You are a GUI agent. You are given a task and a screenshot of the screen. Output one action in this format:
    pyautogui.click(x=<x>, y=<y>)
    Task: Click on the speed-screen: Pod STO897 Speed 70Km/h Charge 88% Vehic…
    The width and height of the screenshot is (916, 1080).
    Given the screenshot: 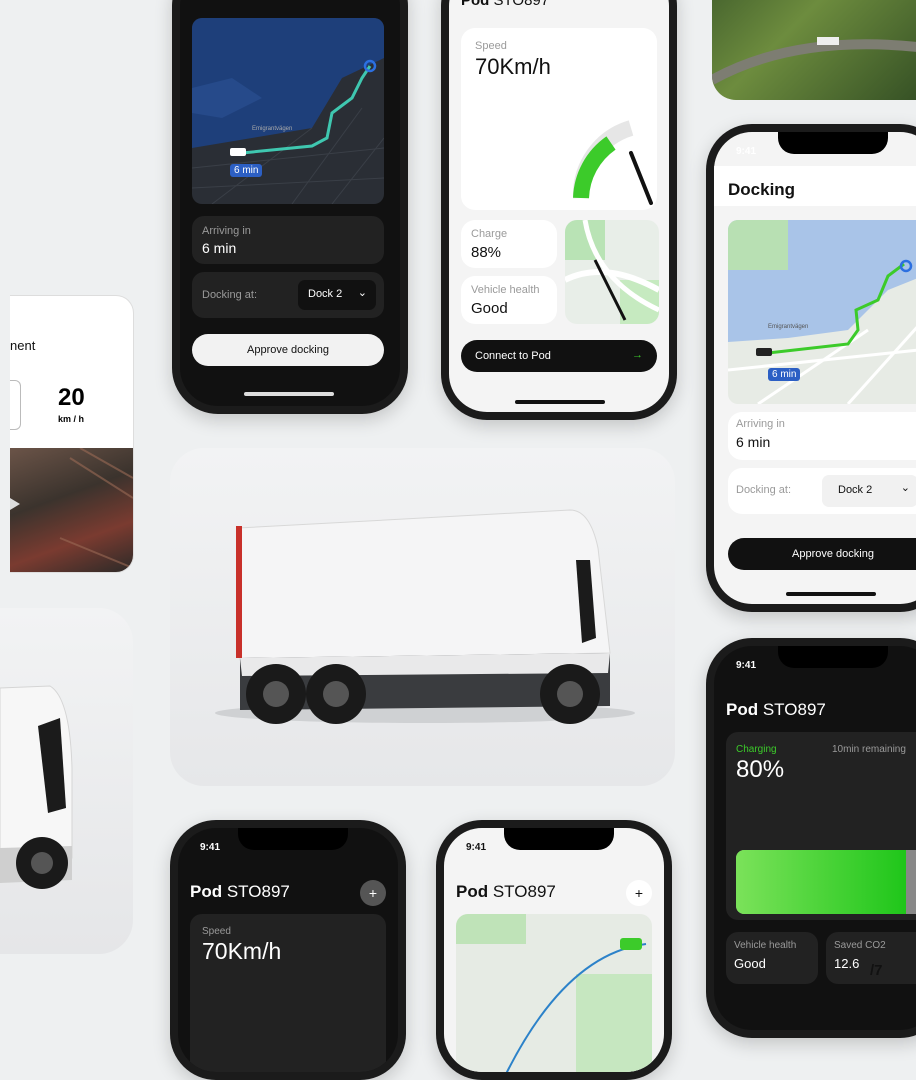 What is the action you would take?
    pyautogui.click(x=559, y=206)
    